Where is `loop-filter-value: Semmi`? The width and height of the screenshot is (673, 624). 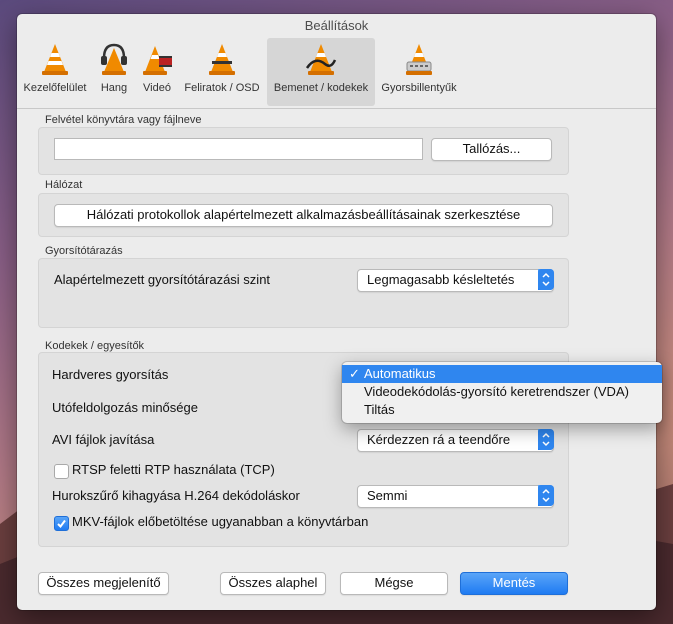
loop-filter-value: Semmi is located at coordinates (387, 495).